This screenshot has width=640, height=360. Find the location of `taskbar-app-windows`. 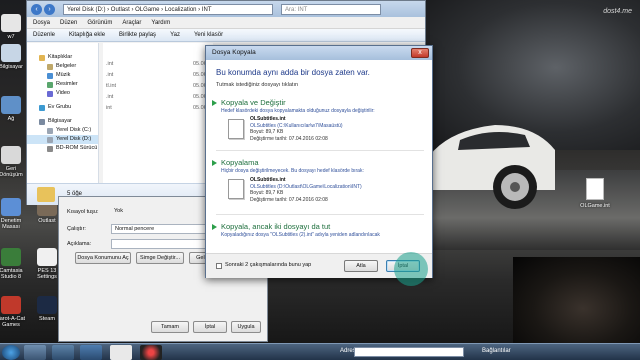

taskbar-app-windows is located at coordinates (63, 352).